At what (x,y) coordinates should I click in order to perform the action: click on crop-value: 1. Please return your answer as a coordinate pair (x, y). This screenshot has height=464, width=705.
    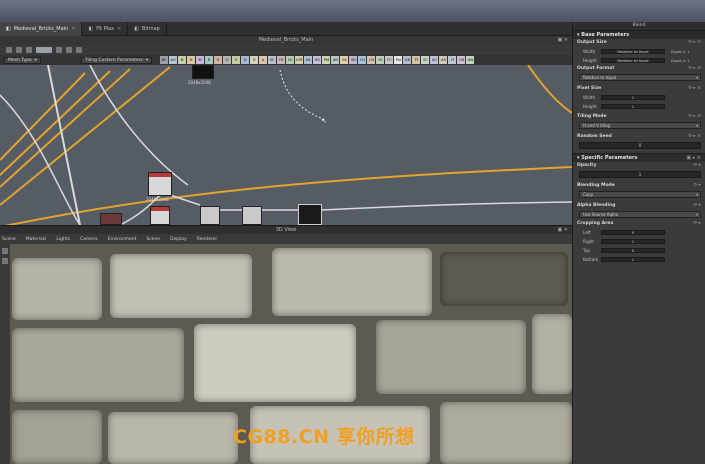
    Looking at the image, I should click on (633, 241).